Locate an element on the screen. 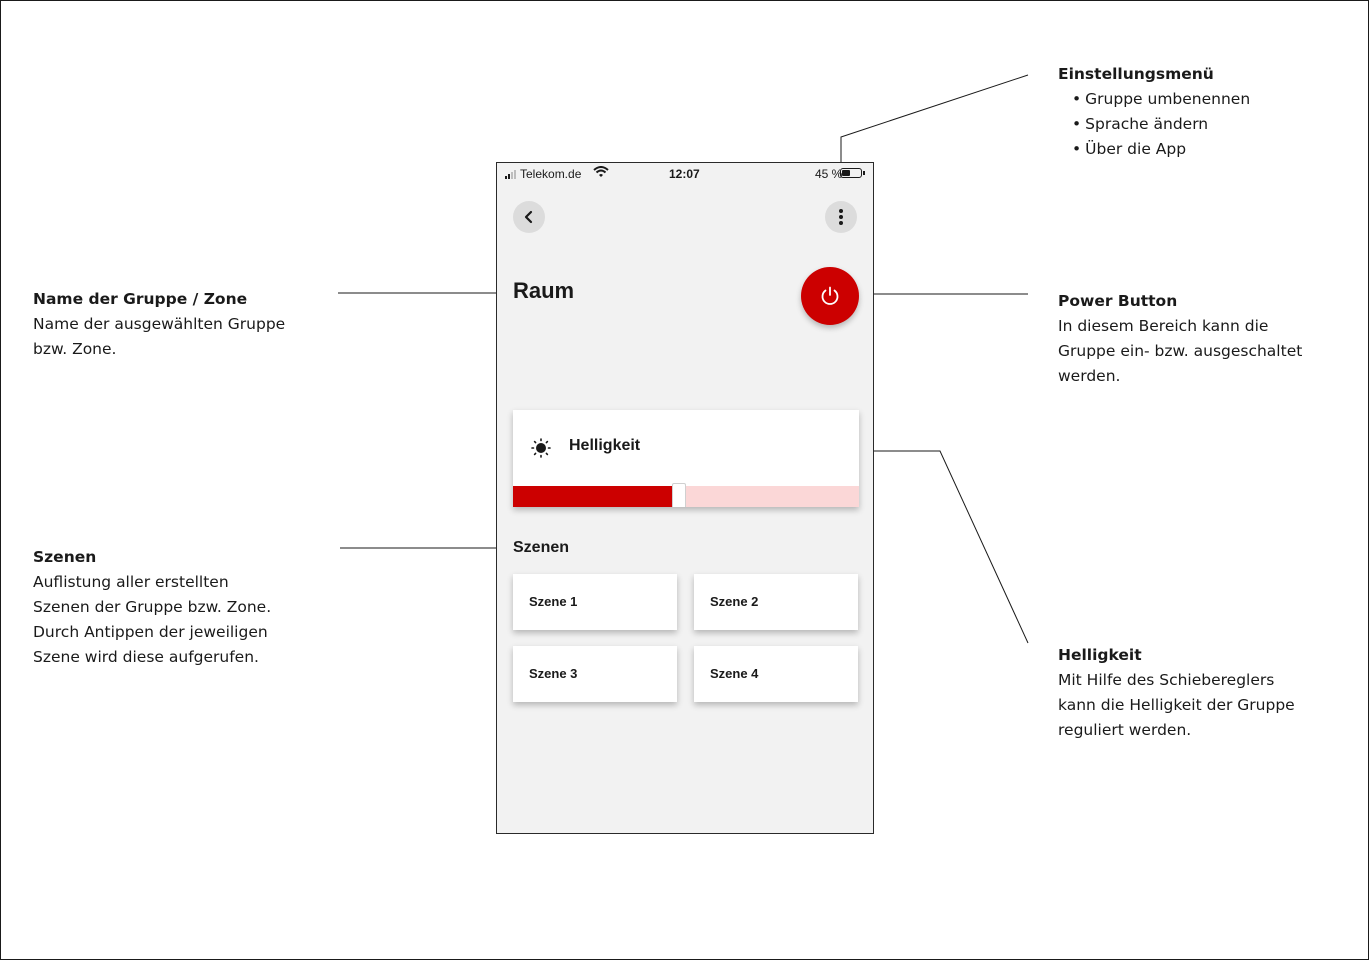  annotation-power-button-title: Power Button is located at coordinates (1118, 301).